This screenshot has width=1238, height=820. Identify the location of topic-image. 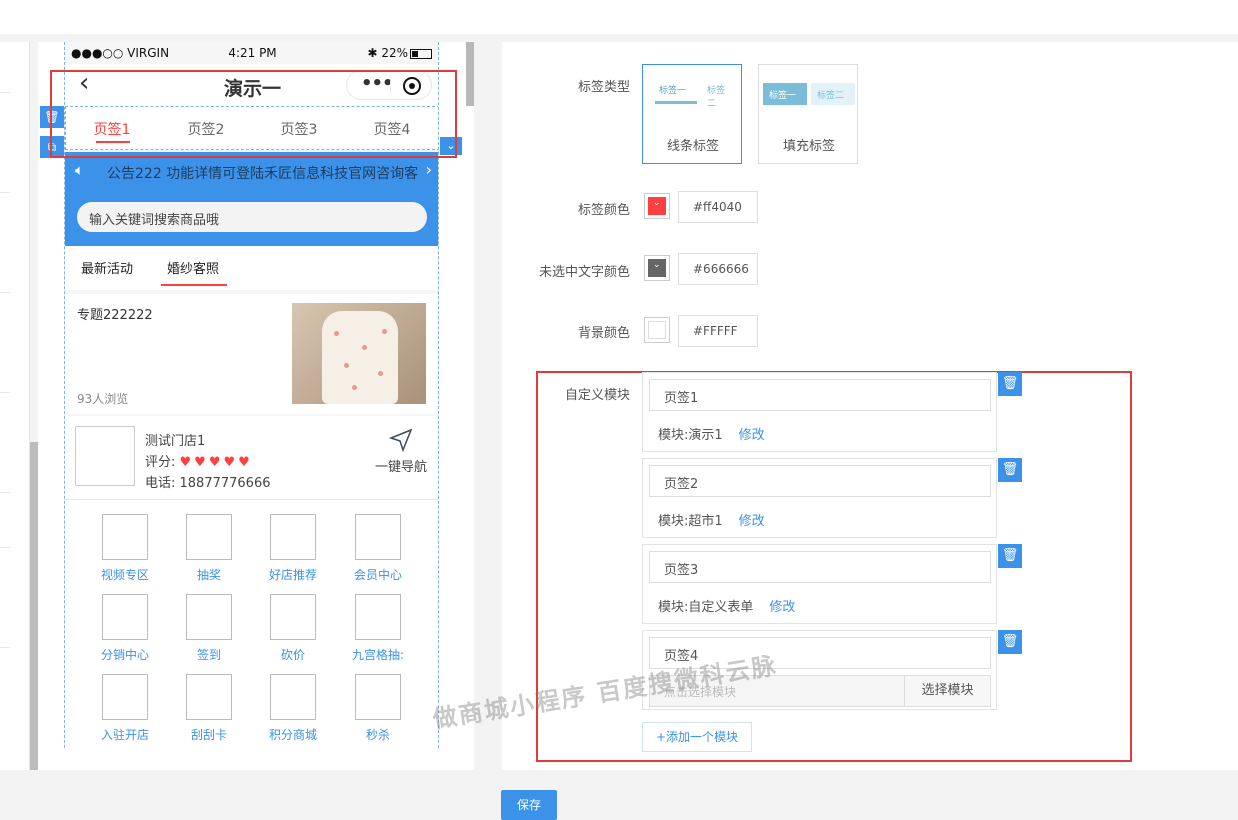
(359, 353).